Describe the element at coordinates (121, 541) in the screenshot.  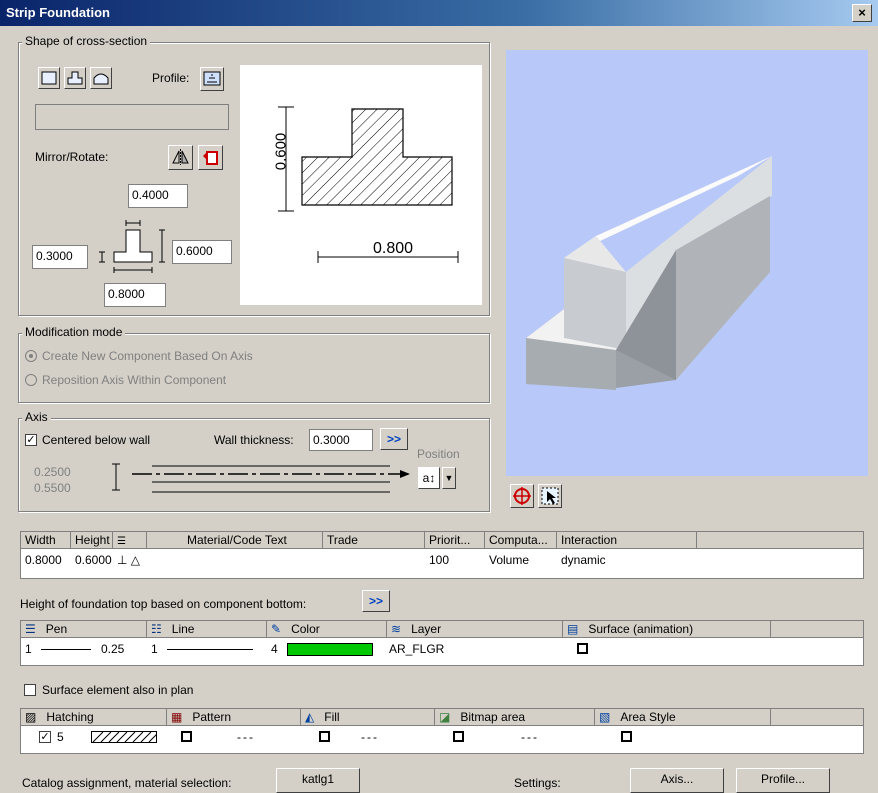
I see `align-icon: ☰` at that location.